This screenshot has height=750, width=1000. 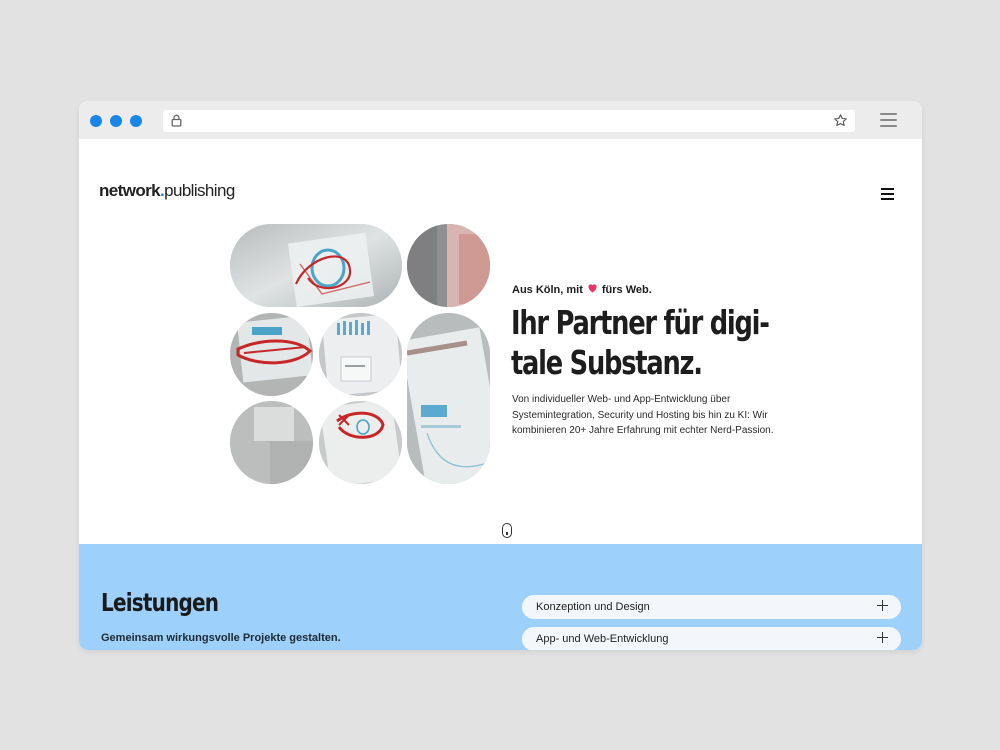 What do you see at coordinates (593, 607) in the screenshot?
I see `accordion-label: Konzeption und Design` at bounding box center [593, 607].